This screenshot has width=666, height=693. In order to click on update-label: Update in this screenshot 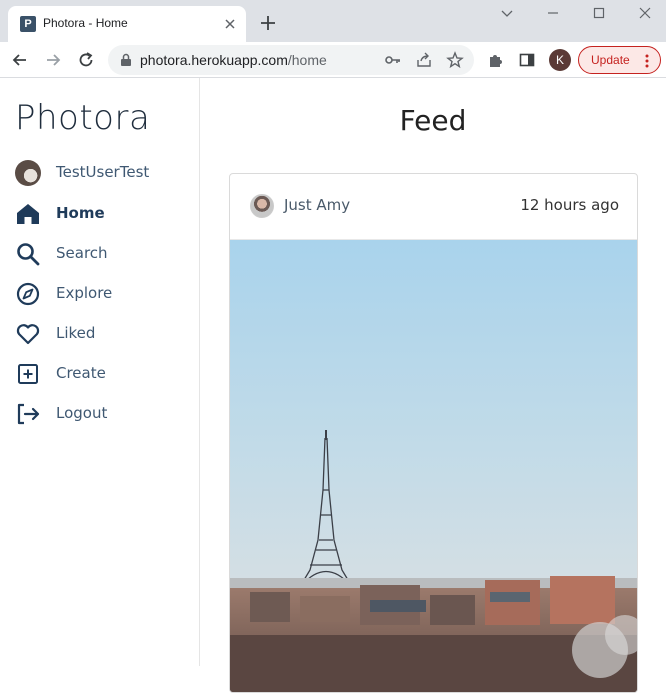, I will do `click(610, 60)`.